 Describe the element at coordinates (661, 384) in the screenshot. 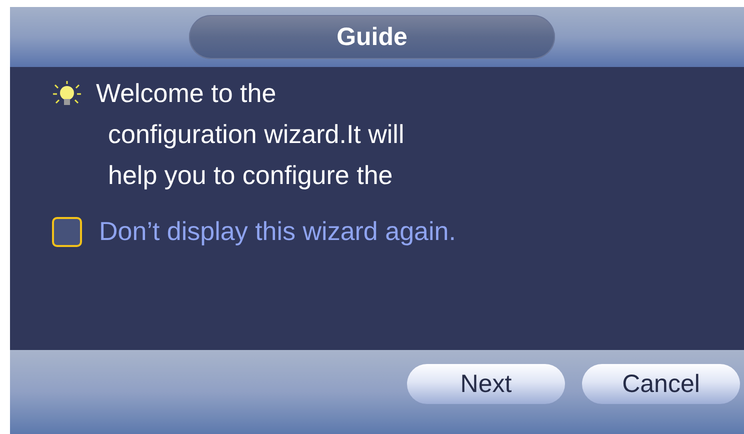

I see `dialog-button: Cancel` at that location.